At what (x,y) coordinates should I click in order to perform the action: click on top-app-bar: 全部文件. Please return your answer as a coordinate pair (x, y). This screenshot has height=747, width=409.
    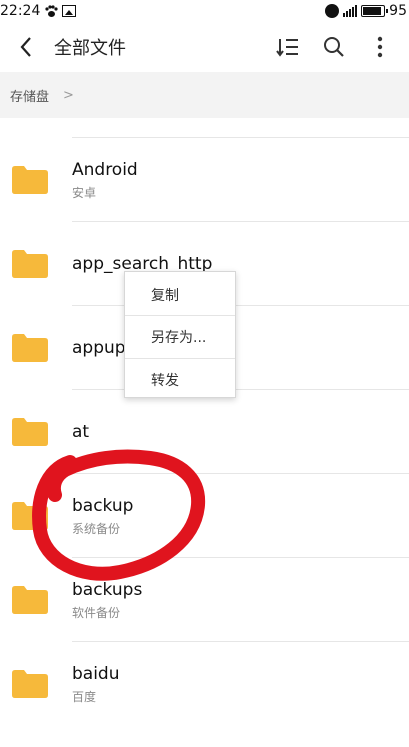
    Looking at the image, I should click on (204, 47).